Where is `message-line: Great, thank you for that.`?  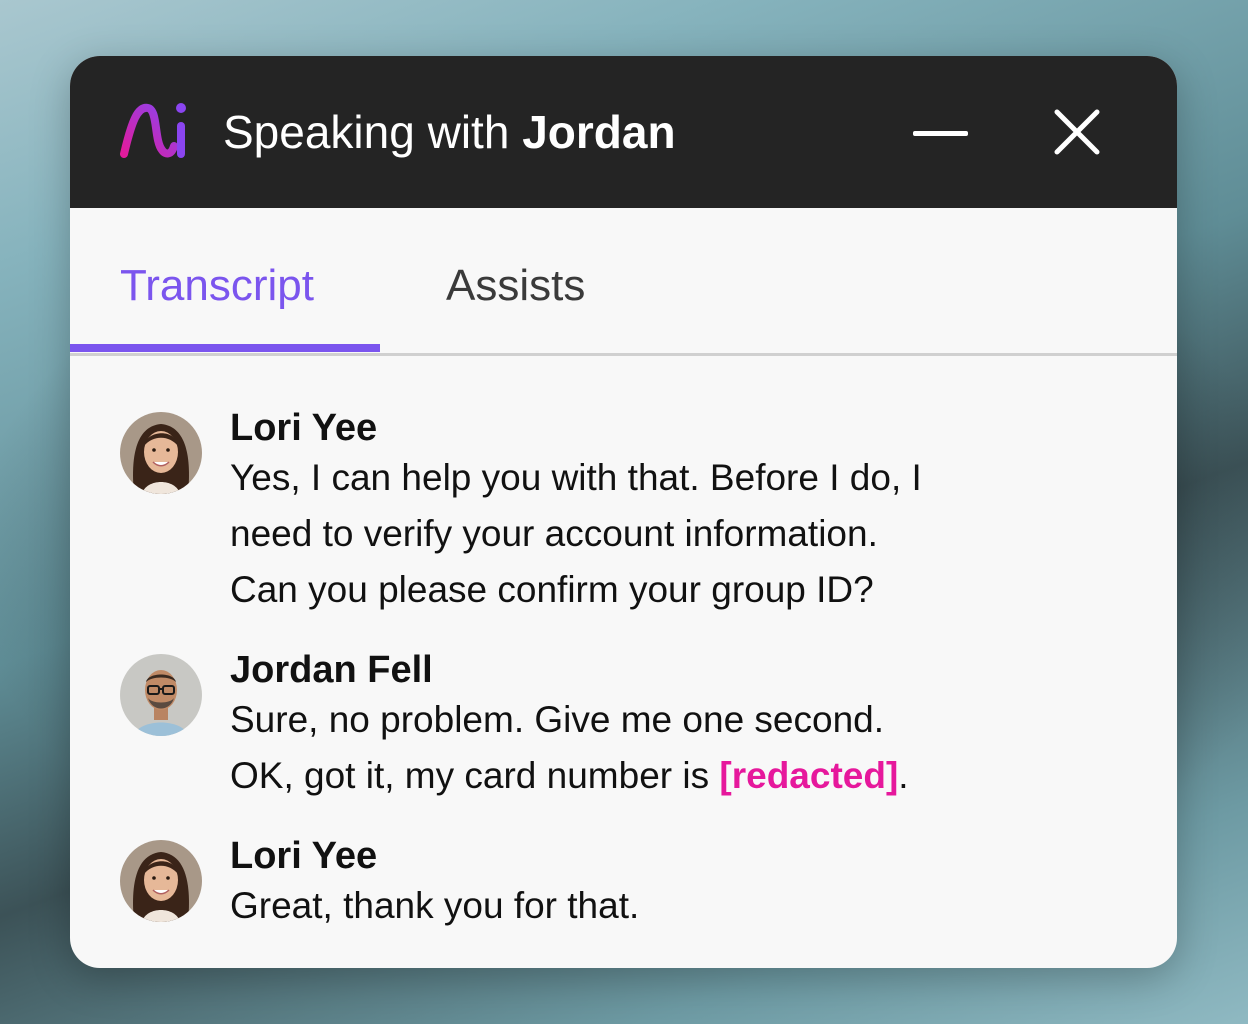
message-line: Great, thank you for that. is located at coordinates (435, 905).